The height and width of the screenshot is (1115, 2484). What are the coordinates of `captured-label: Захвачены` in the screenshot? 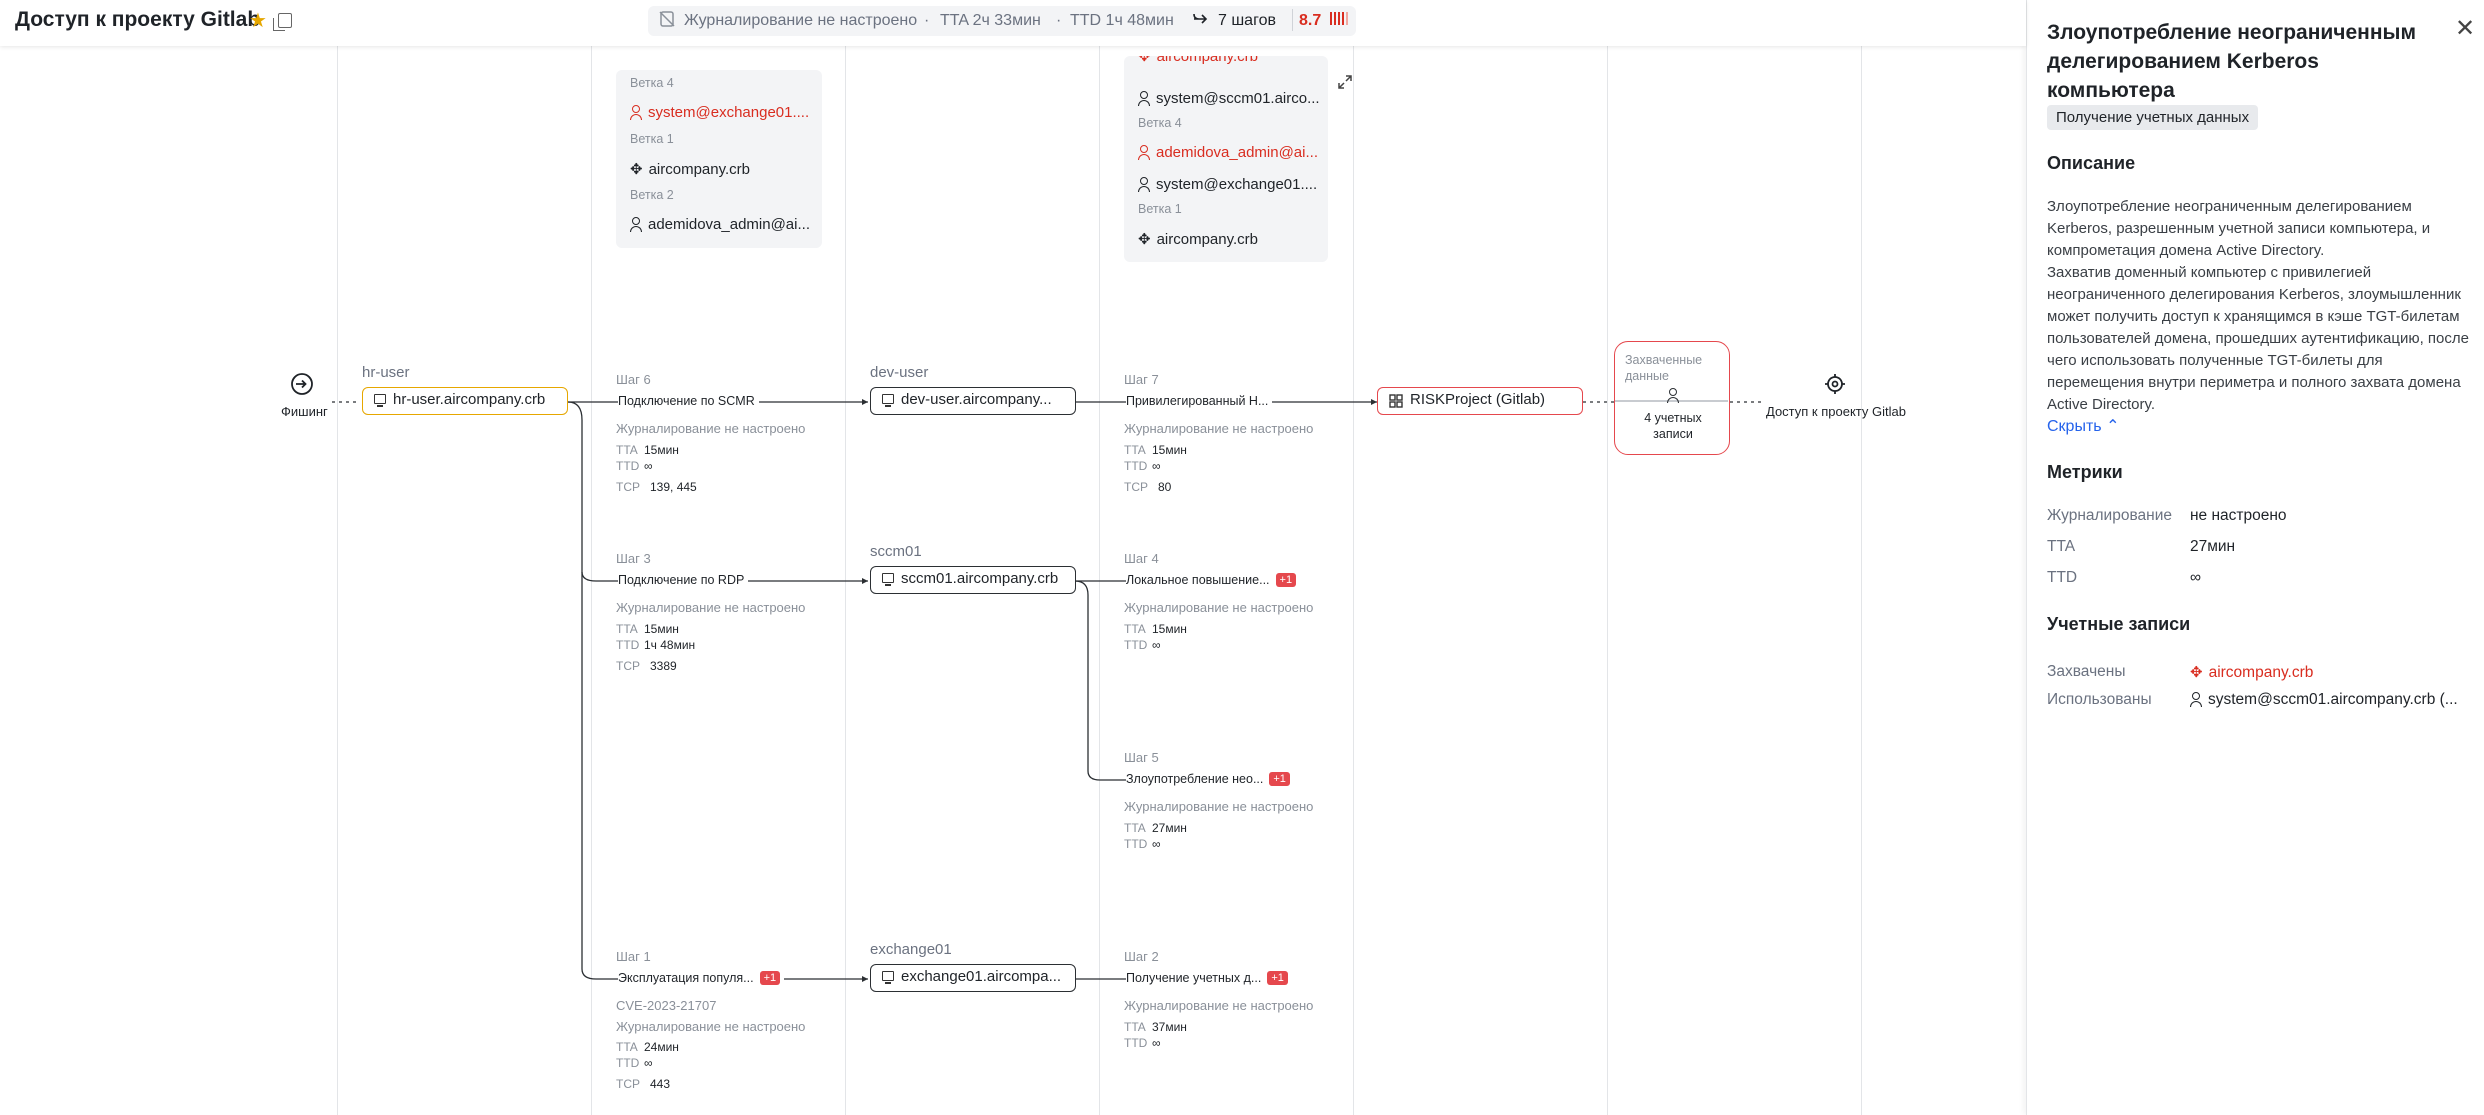 It's located at (2086, 671).